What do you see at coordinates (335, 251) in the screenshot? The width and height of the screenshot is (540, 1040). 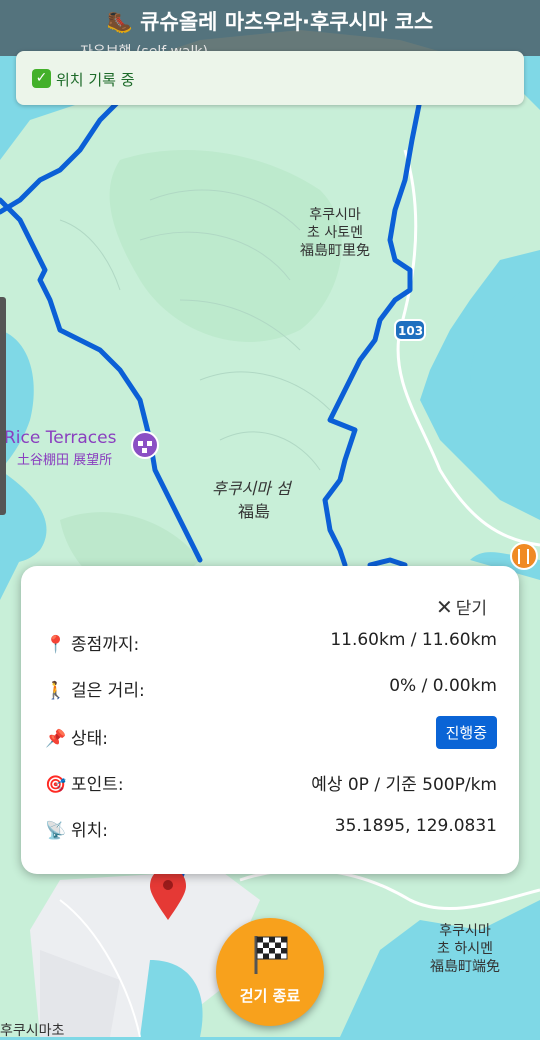 I see `town-north-line3: 福島町里免` at bounding box center [335, 251].